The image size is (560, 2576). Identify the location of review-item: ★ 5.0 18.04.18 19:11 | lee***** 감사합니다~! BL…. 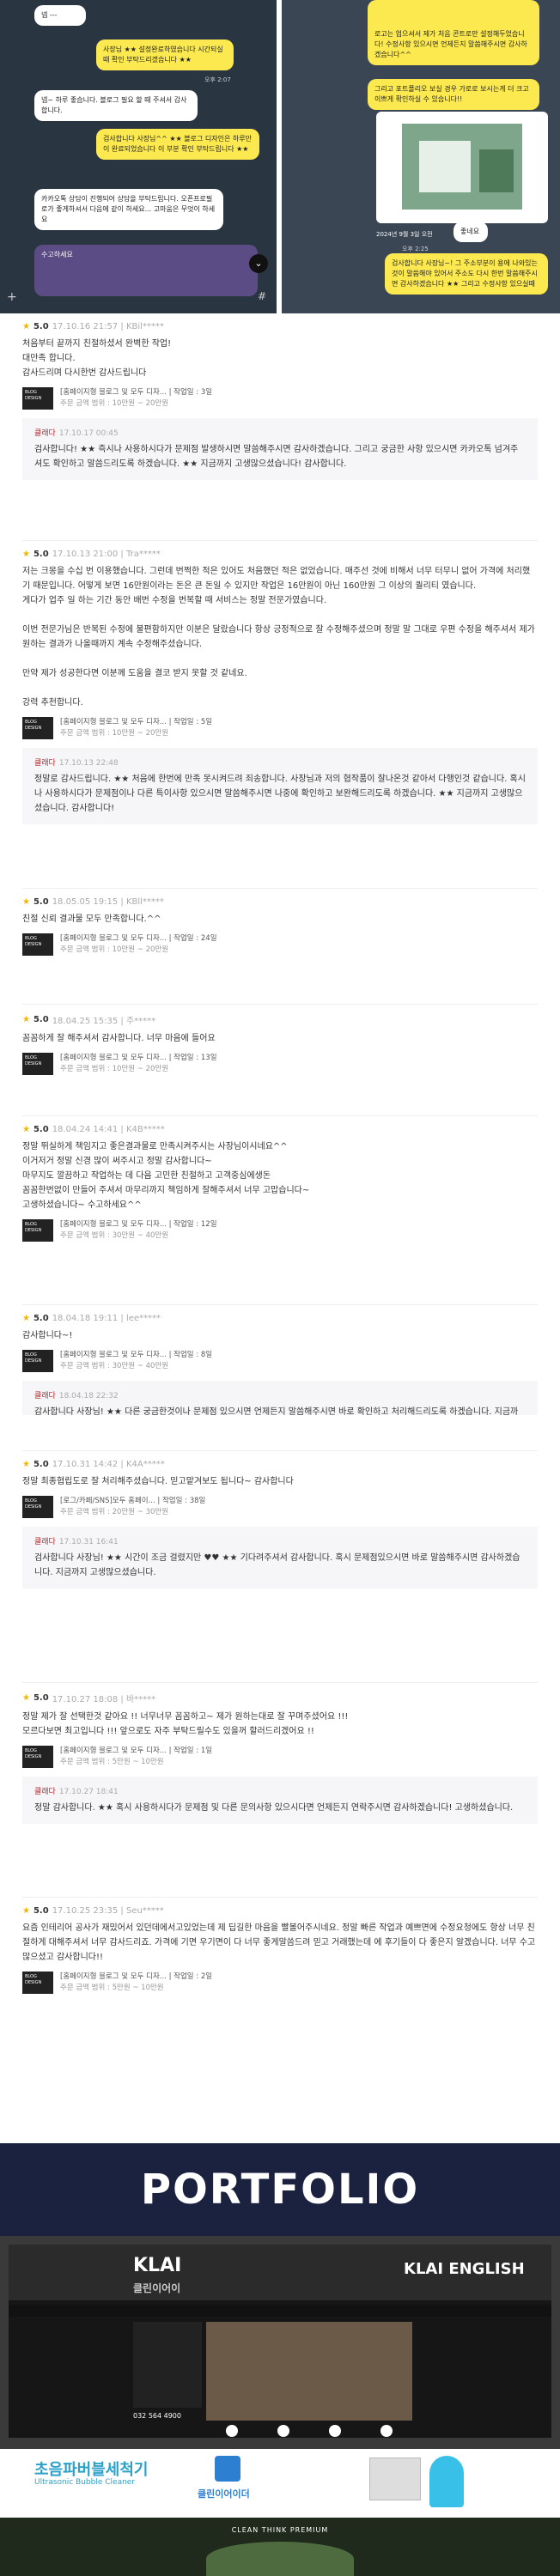
(280, 1378).